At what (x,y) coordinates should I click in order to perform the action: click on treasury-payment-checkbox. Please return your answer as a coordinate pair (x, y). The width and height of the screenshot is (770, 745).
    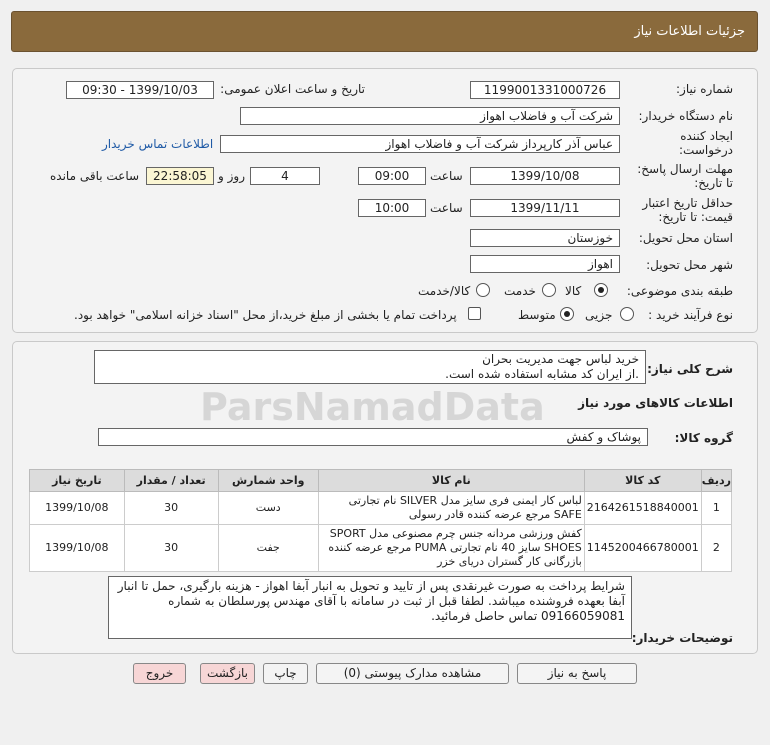
    Looking at the image, I should click on (474, 313).